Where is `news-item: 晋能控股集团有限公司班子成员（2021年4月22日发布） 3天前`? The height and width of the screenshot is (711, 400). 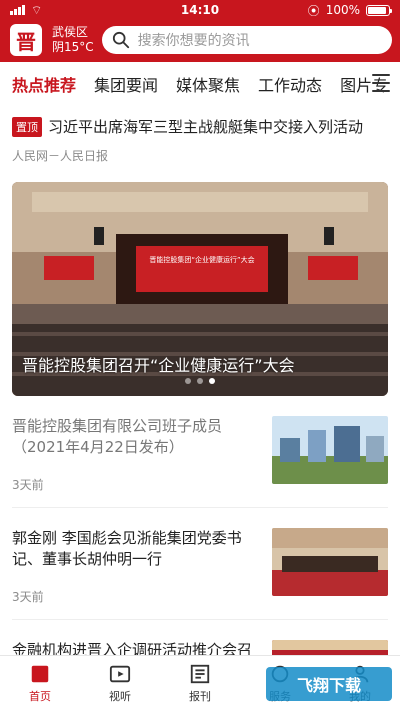 news-item: 晋能控股集团有限公司班子成员（2021年4月22日发布） 3天前 is located at coordinates (200, 452).